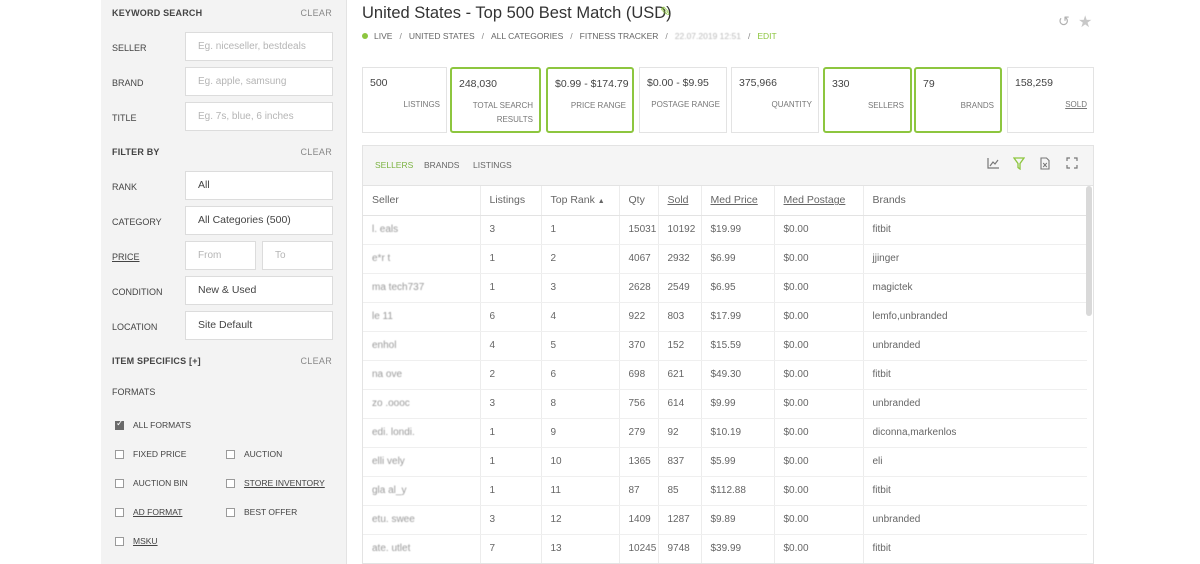 This screenshot has height=564, width=1200. What do you see at coordinates (738, 346) in the screenshot?
I see `cell-med-price: $15.59` at bounding box center [738, 346].